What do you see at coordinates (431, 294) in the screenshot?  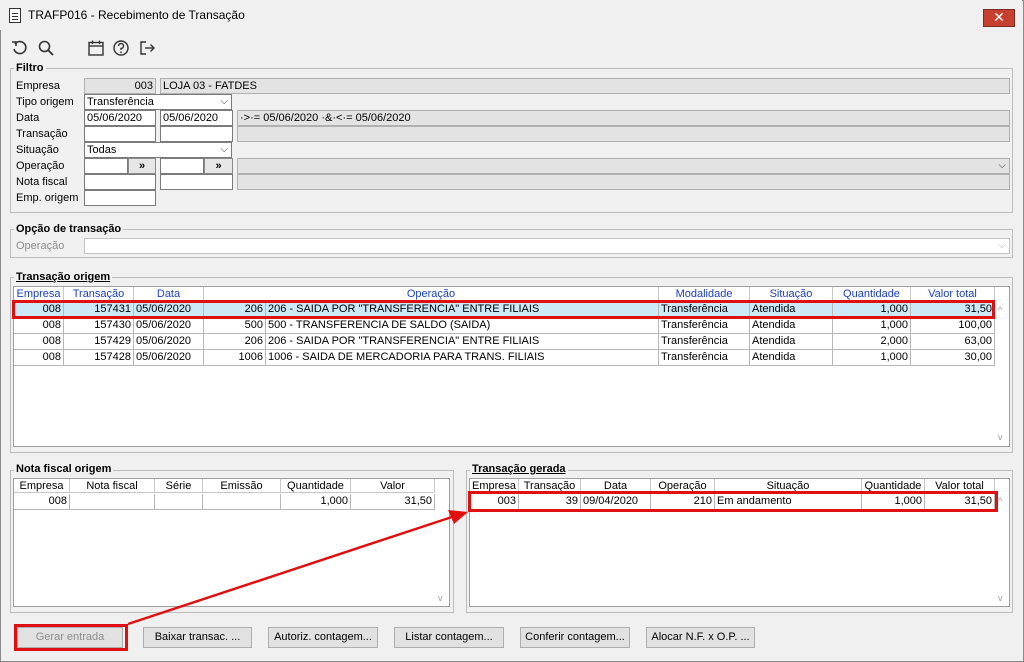 I see `origem-column-header: Operação` at bounding box center [431, 294].